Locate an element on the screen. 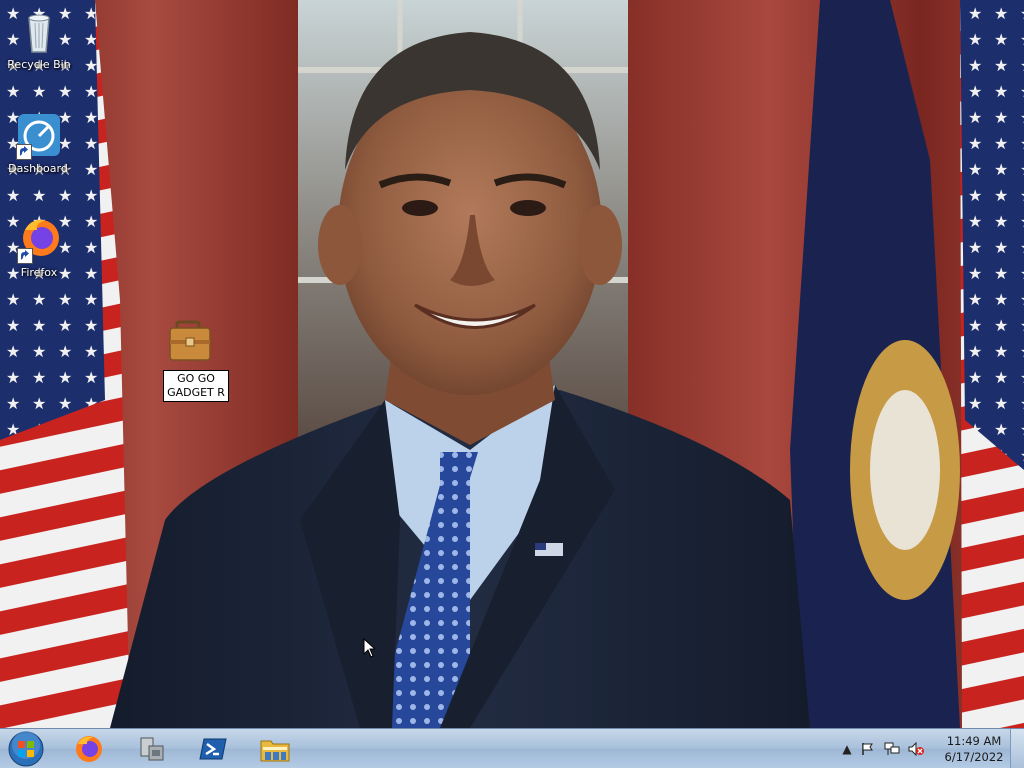  clock-time: 11:49 AM is located at coordinates (974, 741).